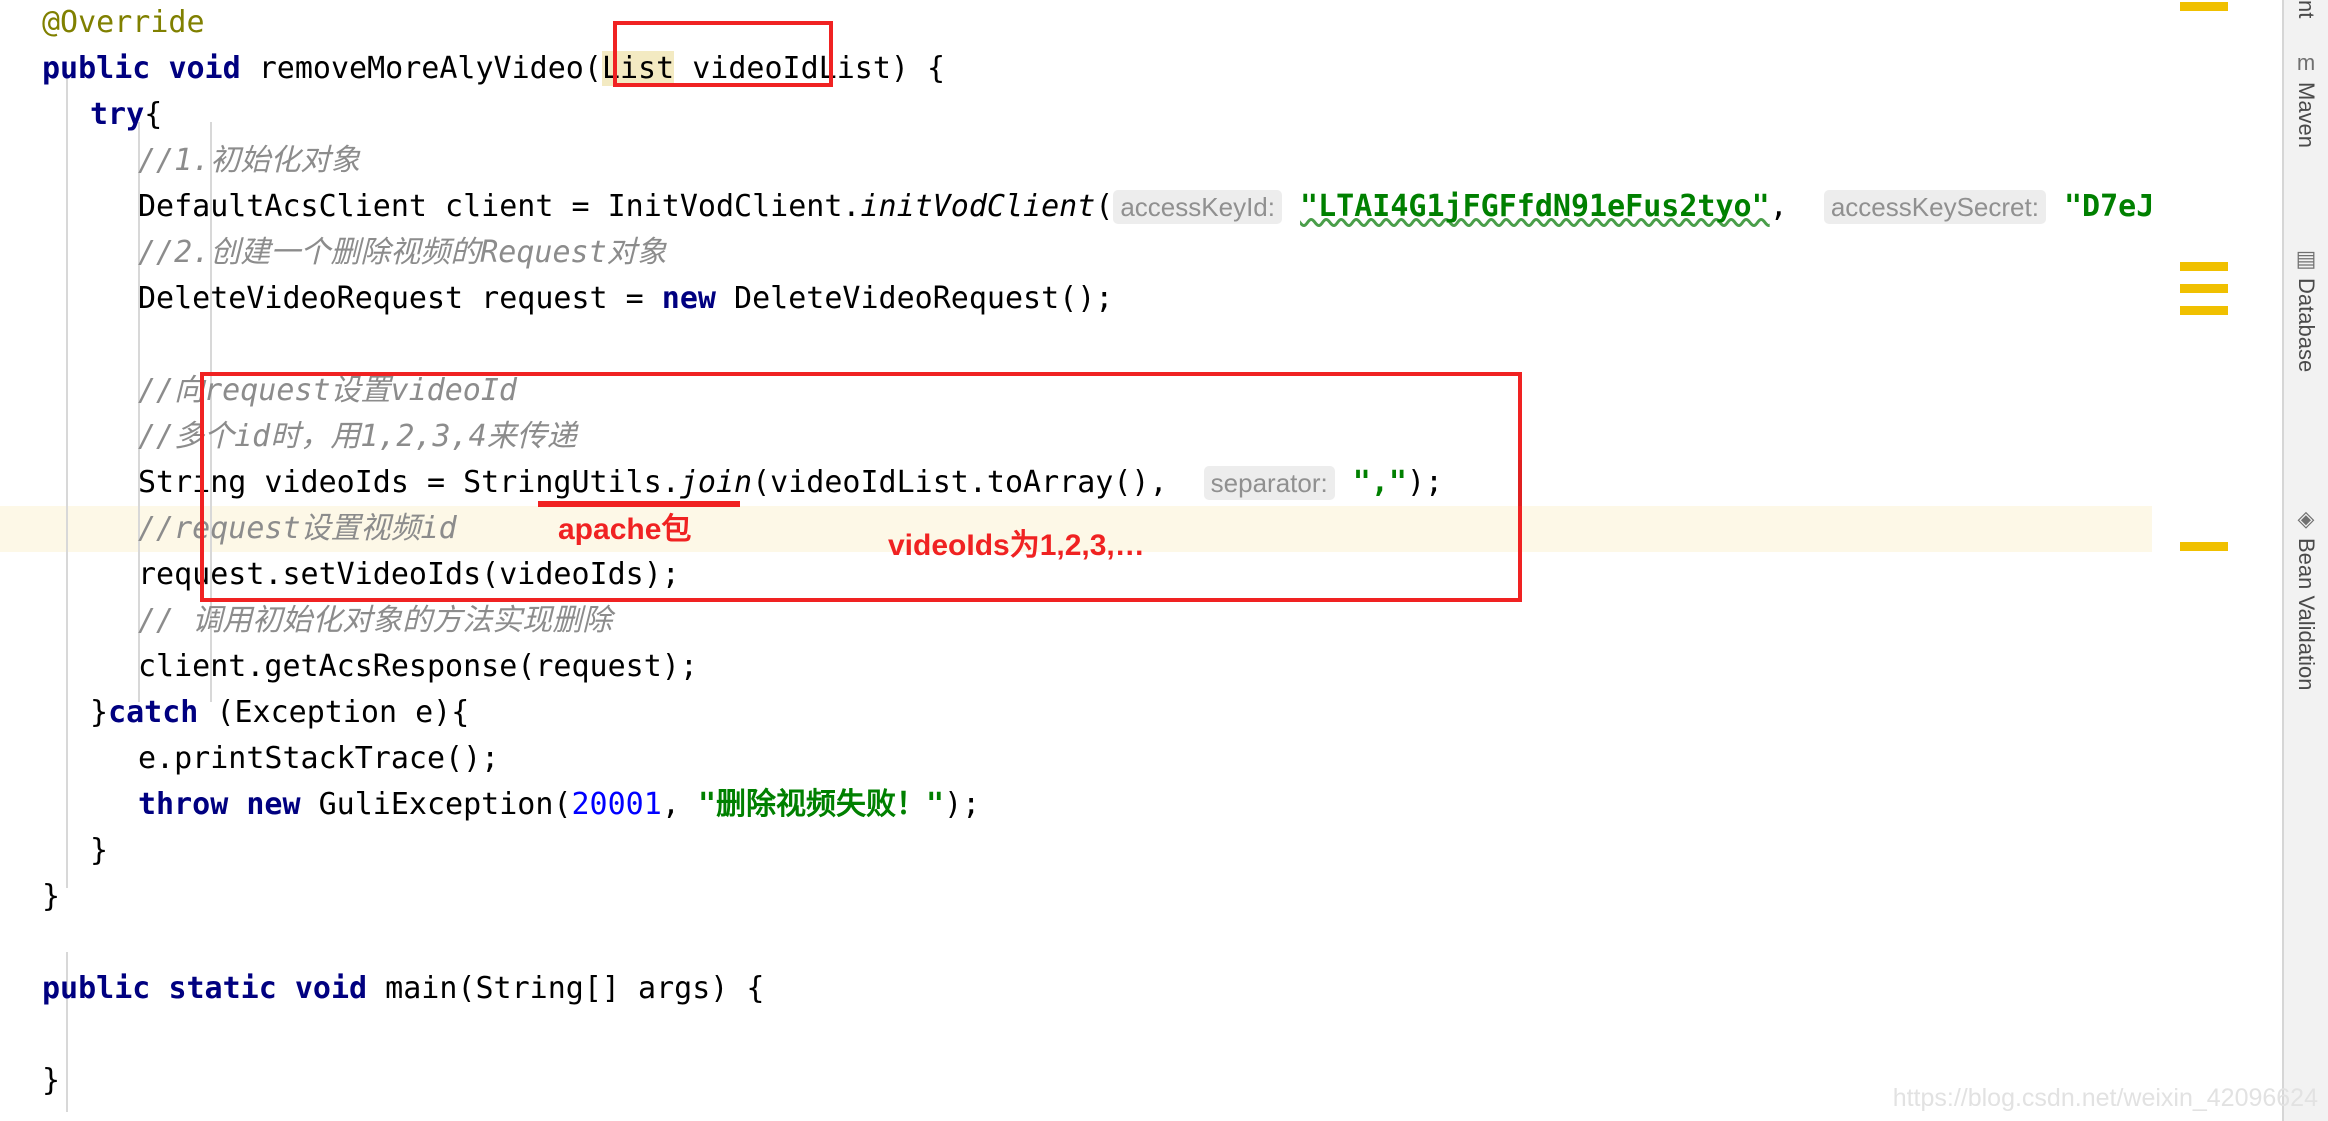 Image resolution: width=2328 pixels, height=1121 pixels. I want to click on keyword-token: try, so click(117, 114).